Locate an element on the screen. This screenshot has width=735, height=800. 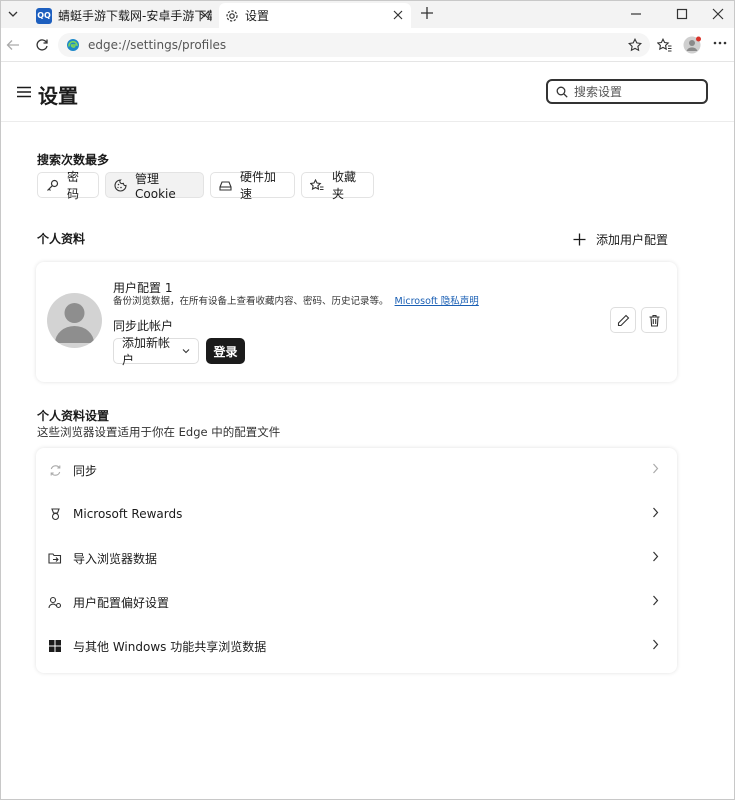
trash-icon is located at coordinates (654, 320).